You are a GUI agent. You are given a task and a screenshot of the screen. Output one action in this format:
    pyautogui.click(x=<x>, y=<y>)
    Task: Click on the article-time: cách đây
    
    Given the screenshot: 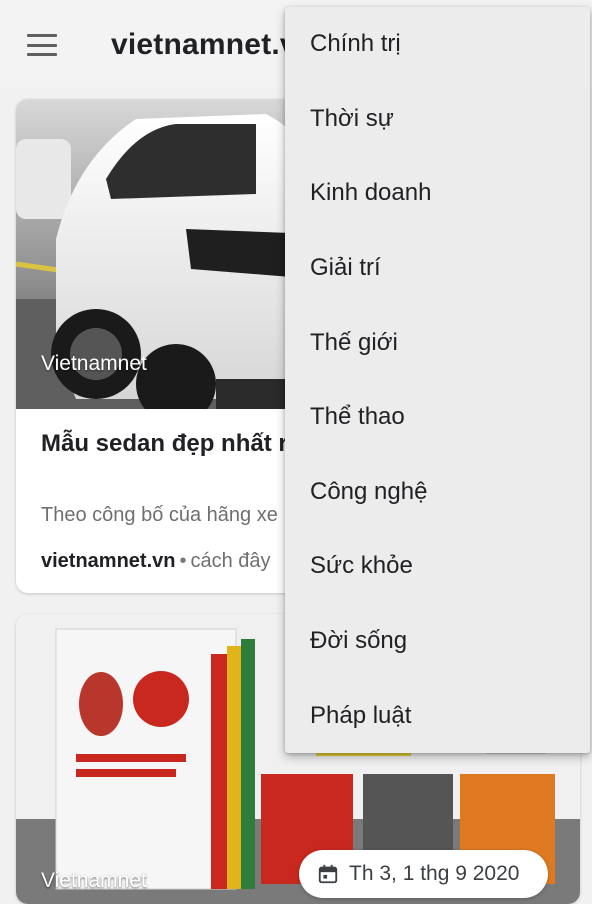 What is the action you would take?
    pyautogui.click(x=230, y=561)
    